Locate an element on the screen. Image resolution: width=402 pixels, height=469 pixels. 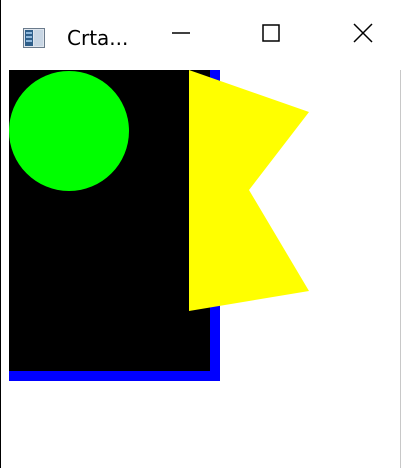
maximize-icon is located at coordinates (271, 35).